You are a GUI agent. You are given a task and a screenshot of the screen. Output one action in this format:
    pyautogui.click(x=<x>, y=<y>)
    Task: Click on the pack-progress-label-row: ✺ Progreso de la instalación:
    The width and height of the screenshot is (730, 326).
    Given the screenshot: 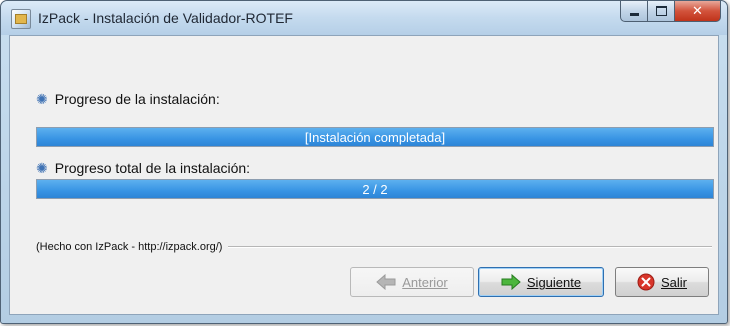 What is the action you would take?
    pyautogui.click(x=128, y=99)
    